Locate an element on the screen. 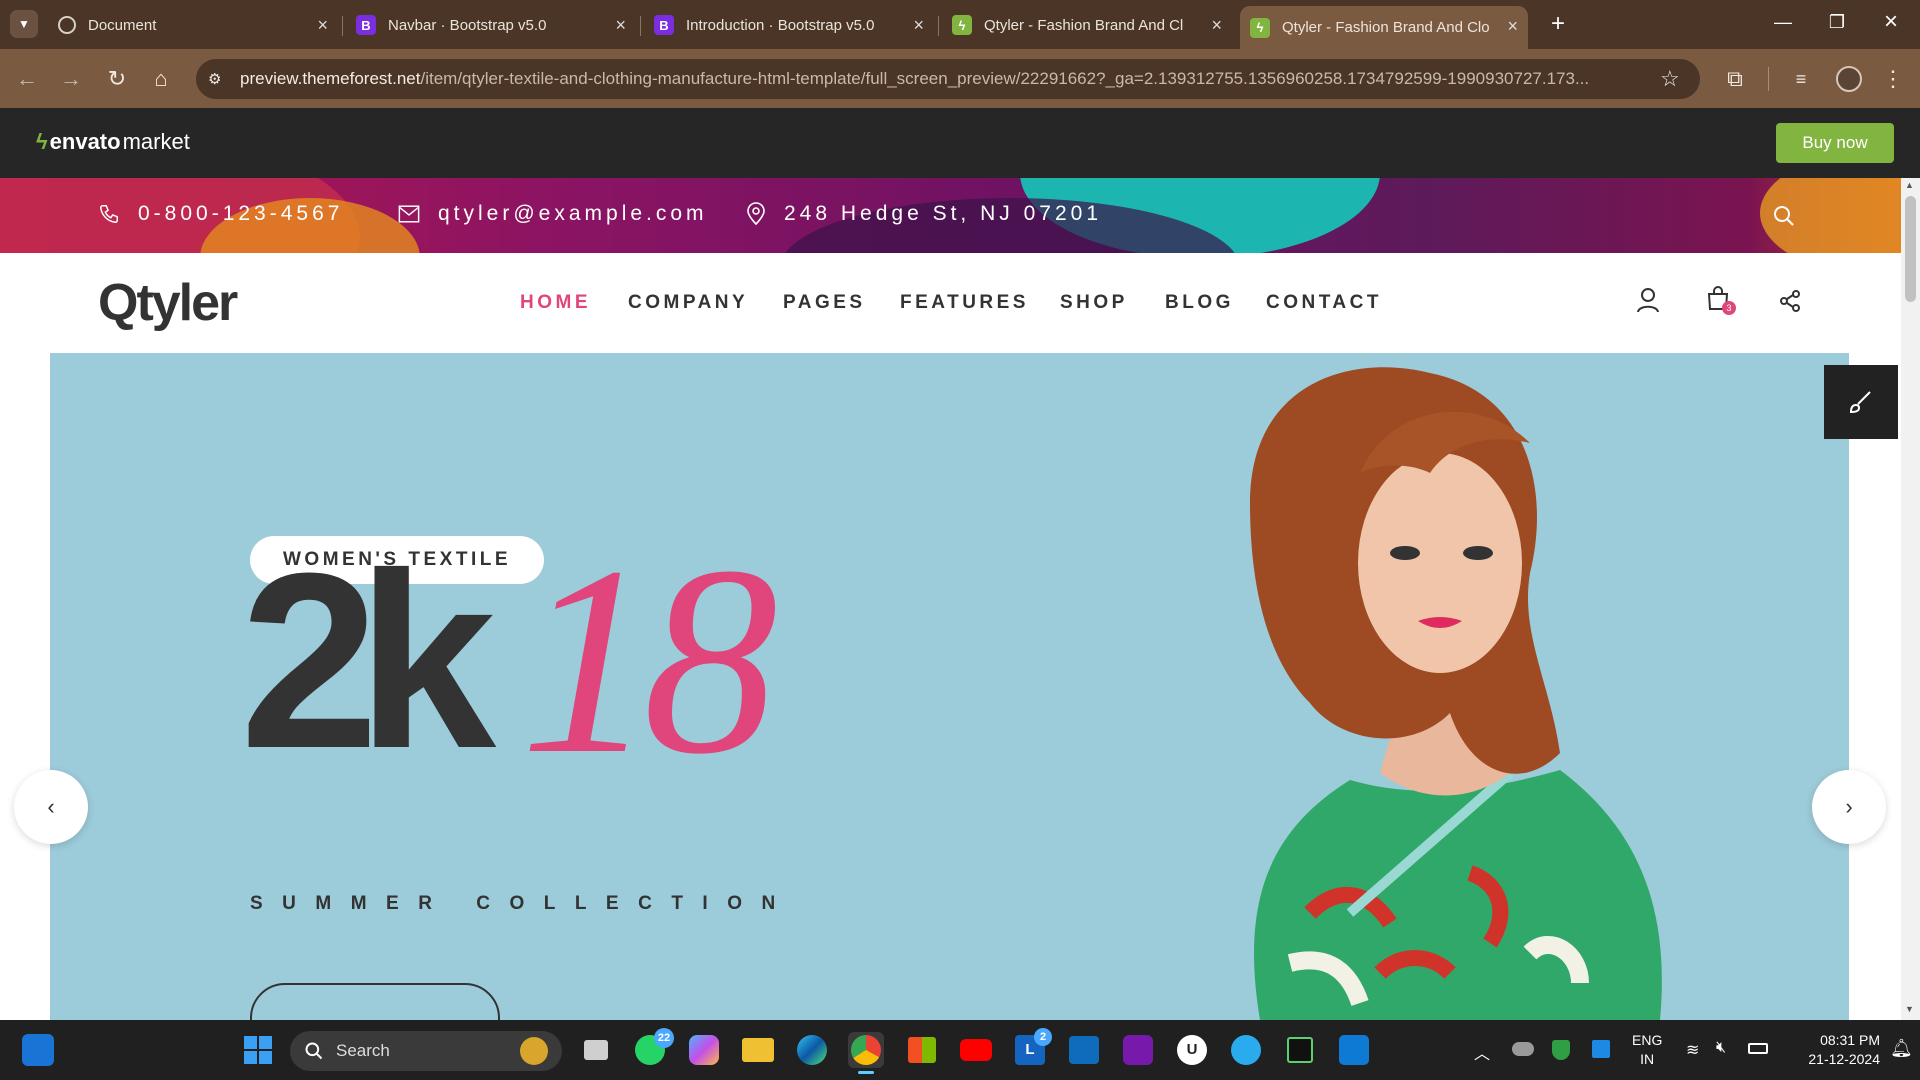 The height and width of the screenshot is (1080, 1920). hero-cta-button is located at coordinates (375, 1001).